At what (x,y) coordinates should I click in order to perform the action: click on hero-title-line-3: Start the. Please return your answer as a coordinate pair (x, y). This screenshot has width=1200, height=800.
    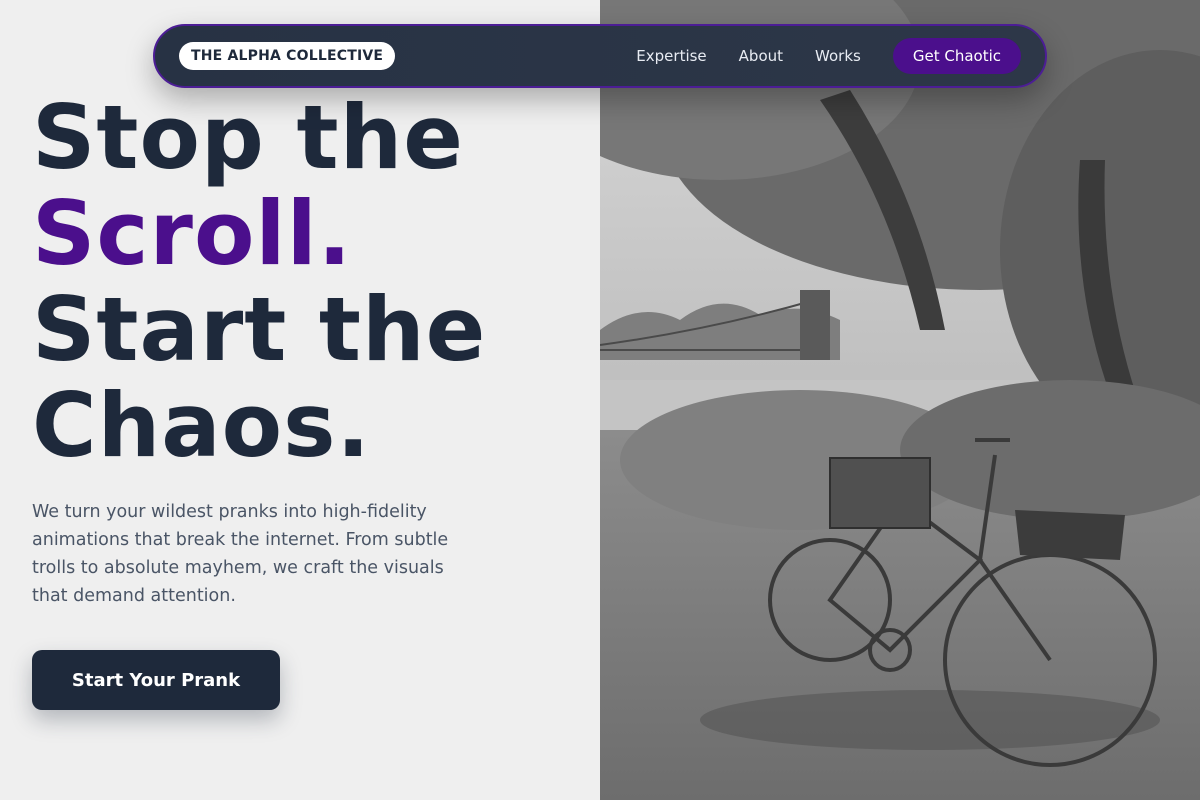
    Looking at the image, I should click on (259, 329).